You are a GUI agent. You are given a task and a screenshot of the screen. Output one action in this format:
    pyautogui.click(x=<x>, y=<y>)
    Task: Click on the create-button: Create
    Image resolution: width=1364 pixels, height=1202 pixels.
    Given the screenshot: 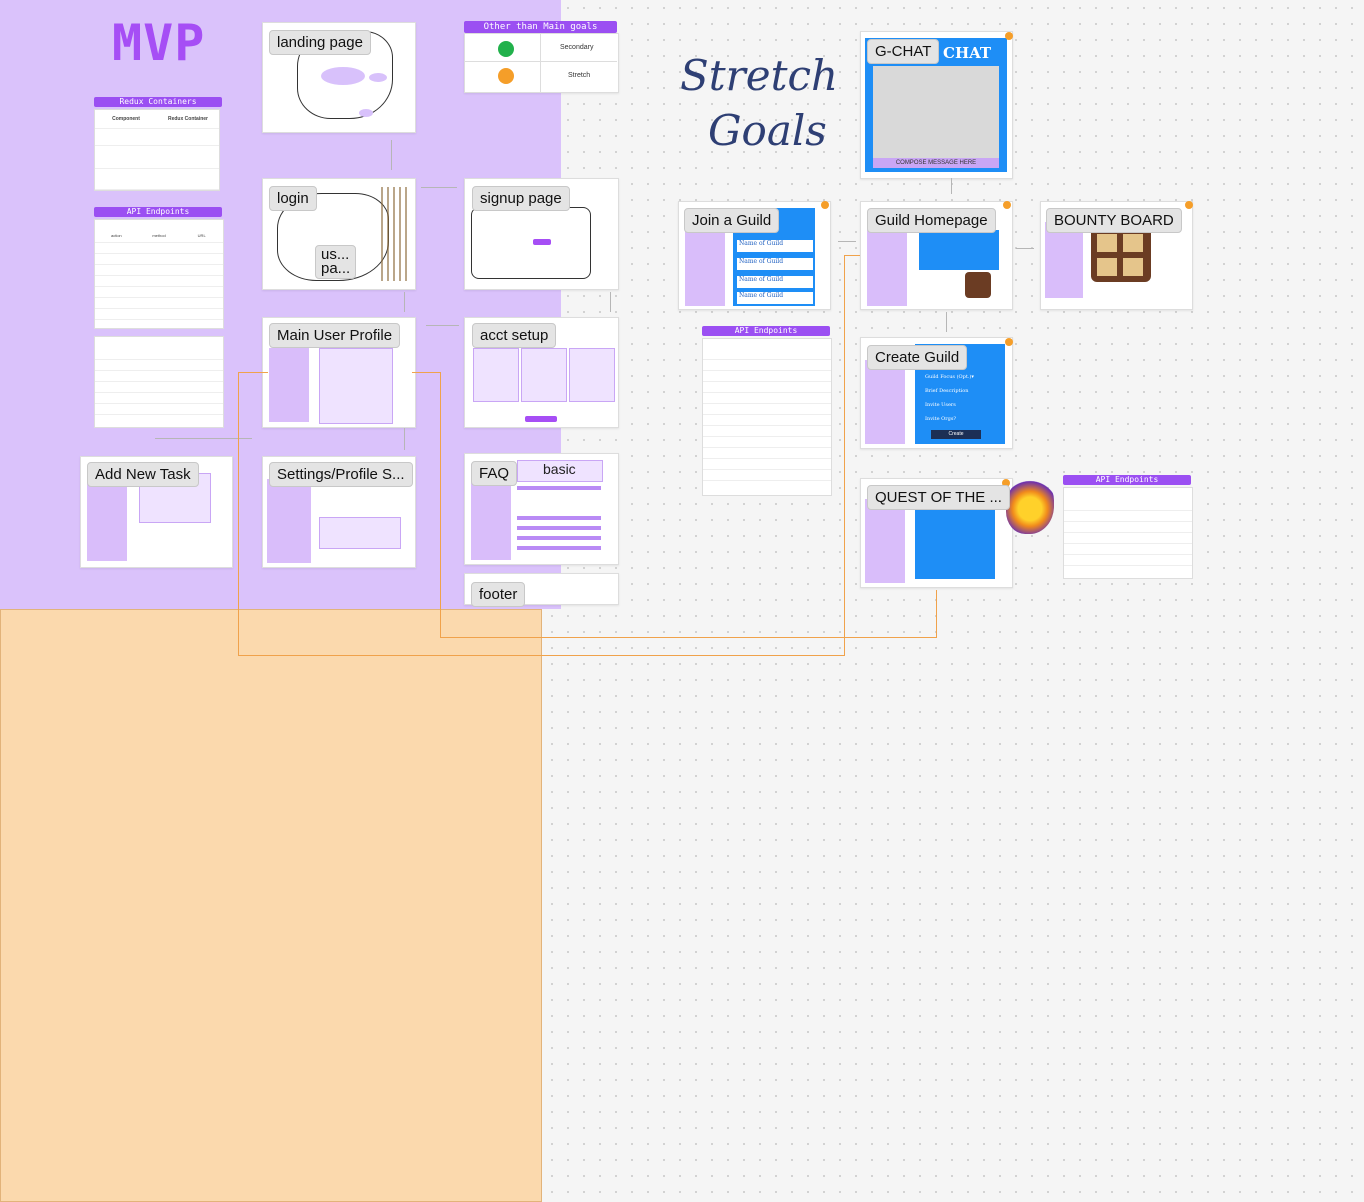 What is the action you would take?
    pyautogui.click(x=956, y=434)
    